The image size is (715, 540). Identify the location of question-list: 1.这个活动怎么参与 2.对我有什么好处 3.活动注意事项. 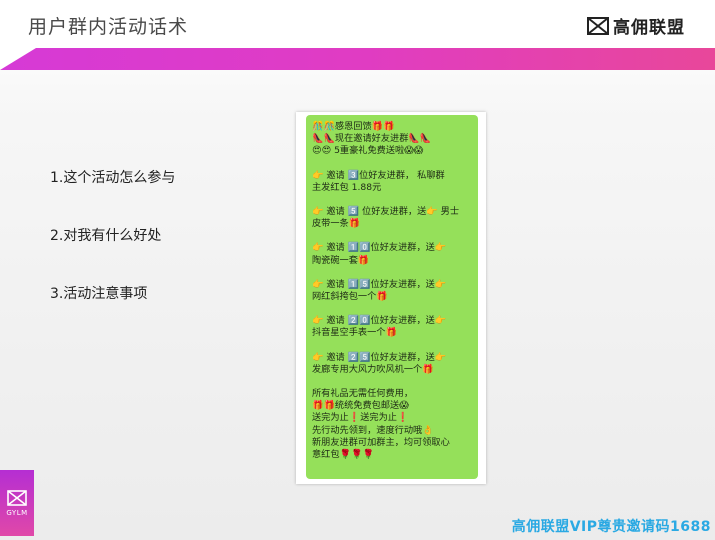
(112, 255).